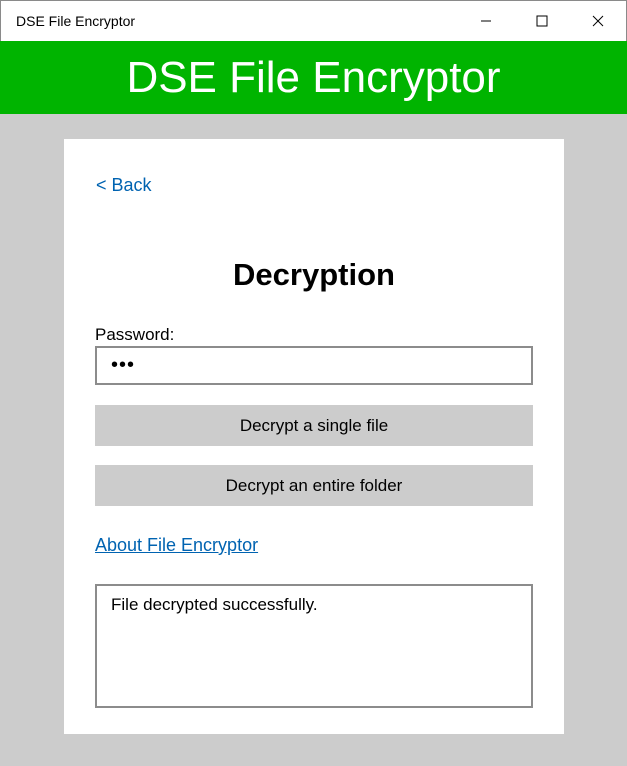  What do you see at coordinates (314, 425) in the screenshot?
I see `decrypt-single-file-button: Decrypt a single file` at bounding box center [314, 425].